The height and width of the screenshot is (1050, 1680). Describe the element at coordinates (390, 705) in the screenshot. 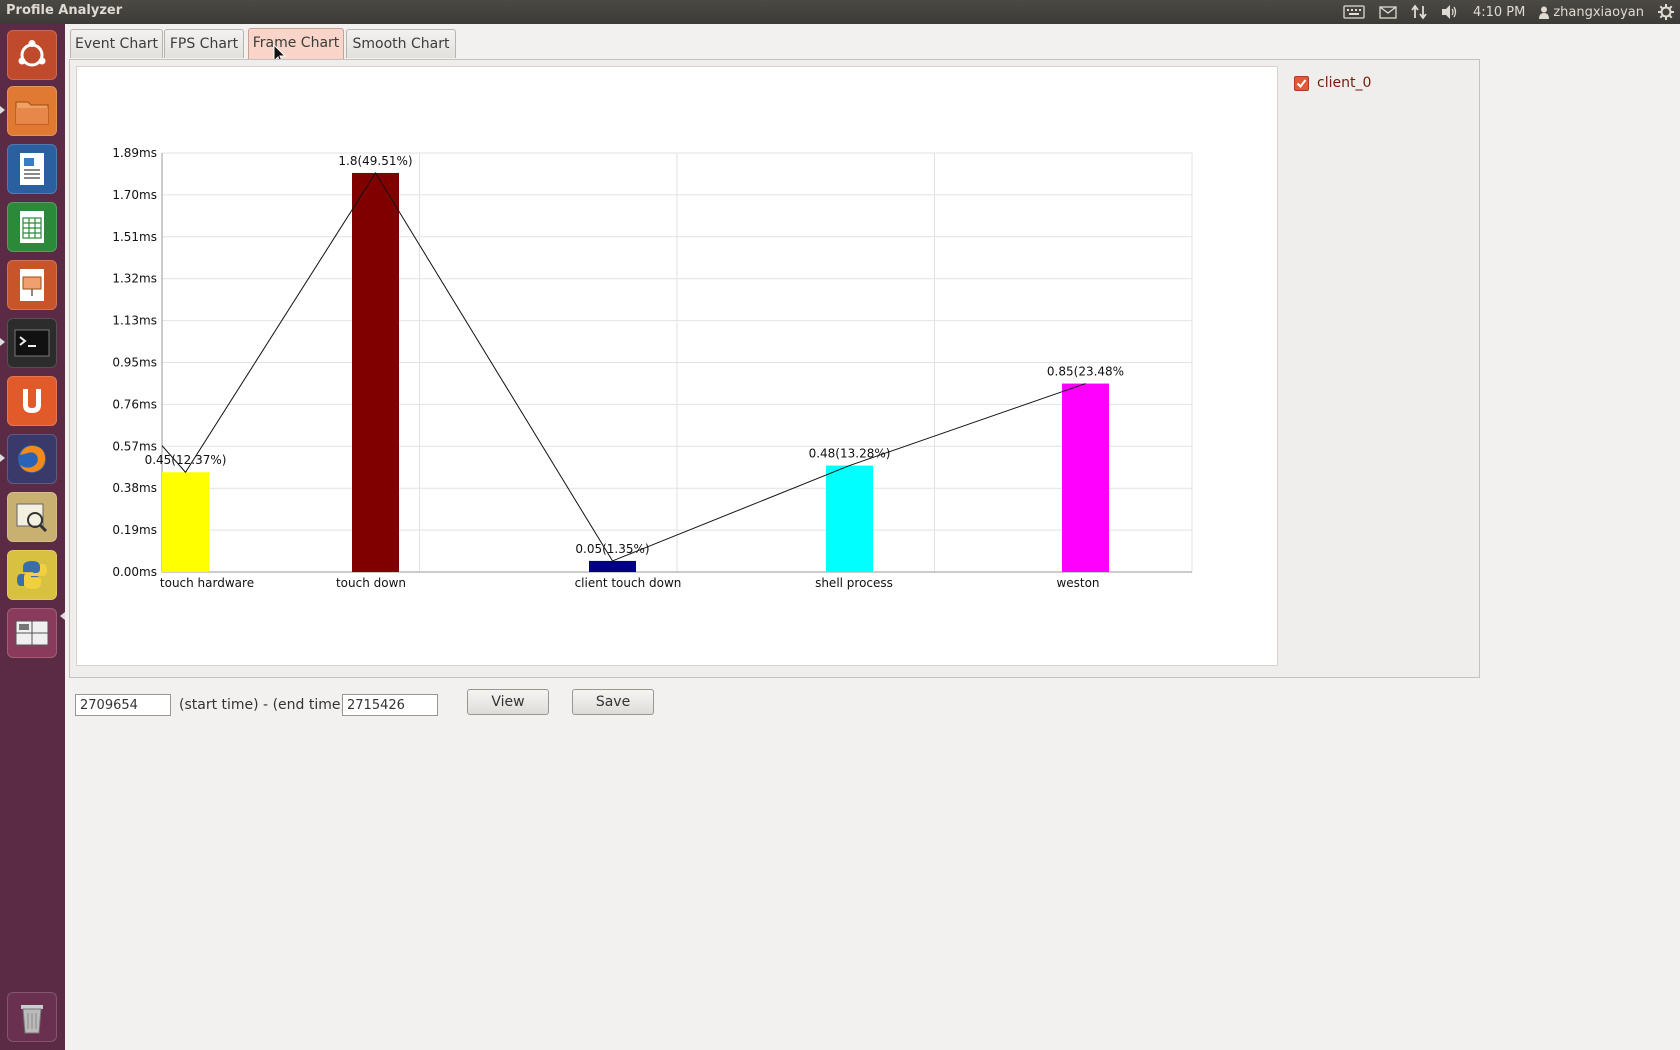

I see `end-time-input` at that location.